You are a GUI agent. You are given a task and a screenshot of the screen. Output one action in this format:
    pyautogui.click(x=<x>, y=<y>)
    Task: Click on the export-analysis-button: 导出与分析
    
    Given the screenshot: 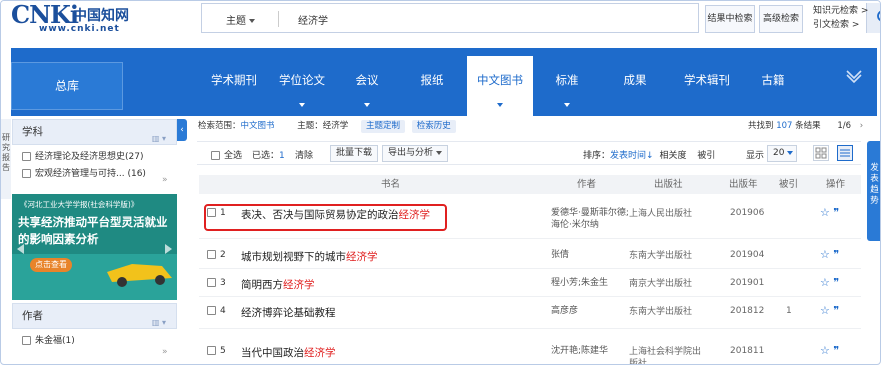 What is the action you would take?
    pyautogui.click(x=415, y=153)
    